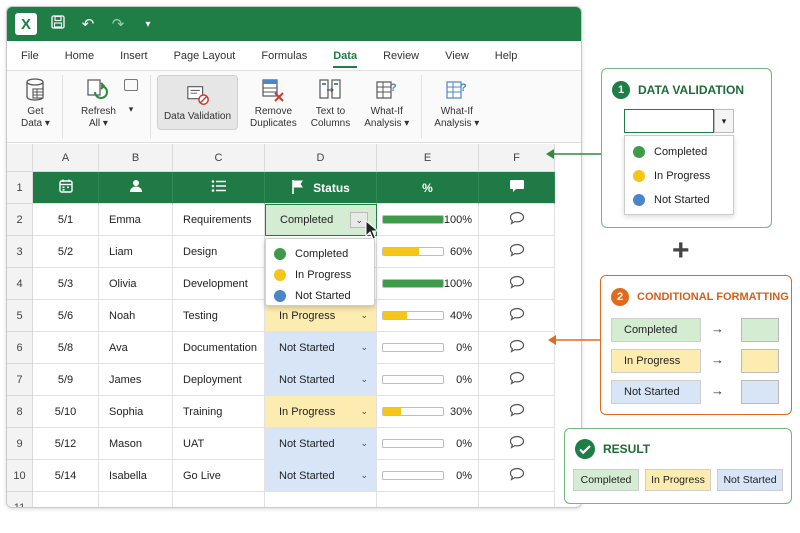  I want to click on column-header-c: C, so click(219, 158).